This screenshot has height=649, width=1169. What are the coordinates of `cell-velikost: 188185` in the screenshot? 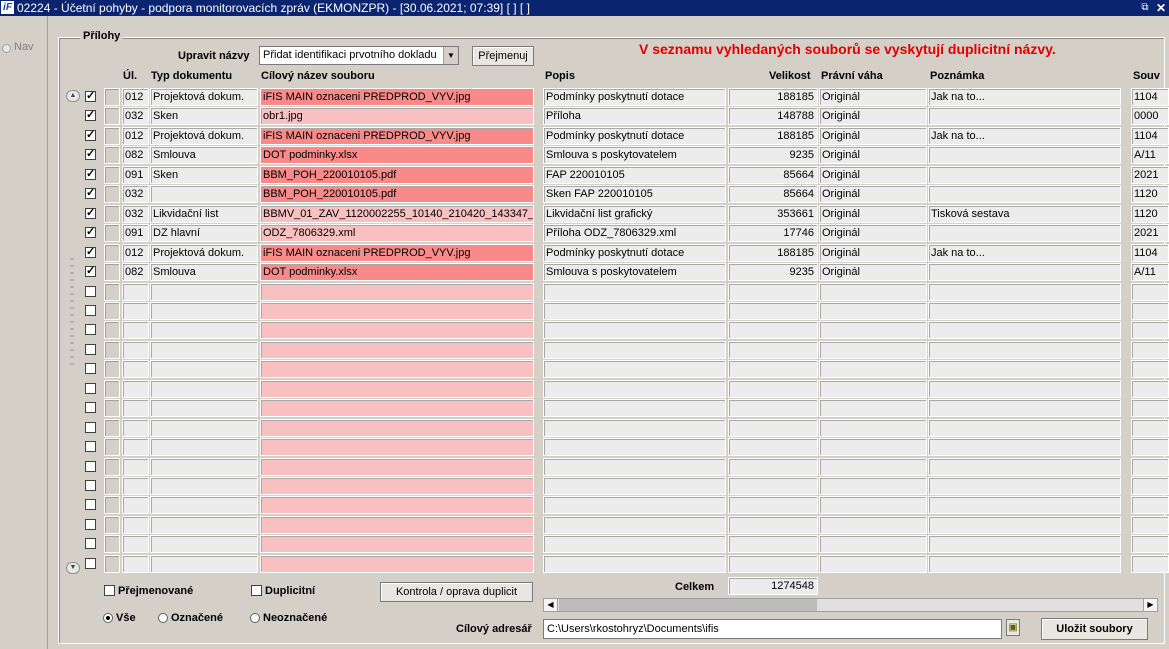 It's located at (773, 136).